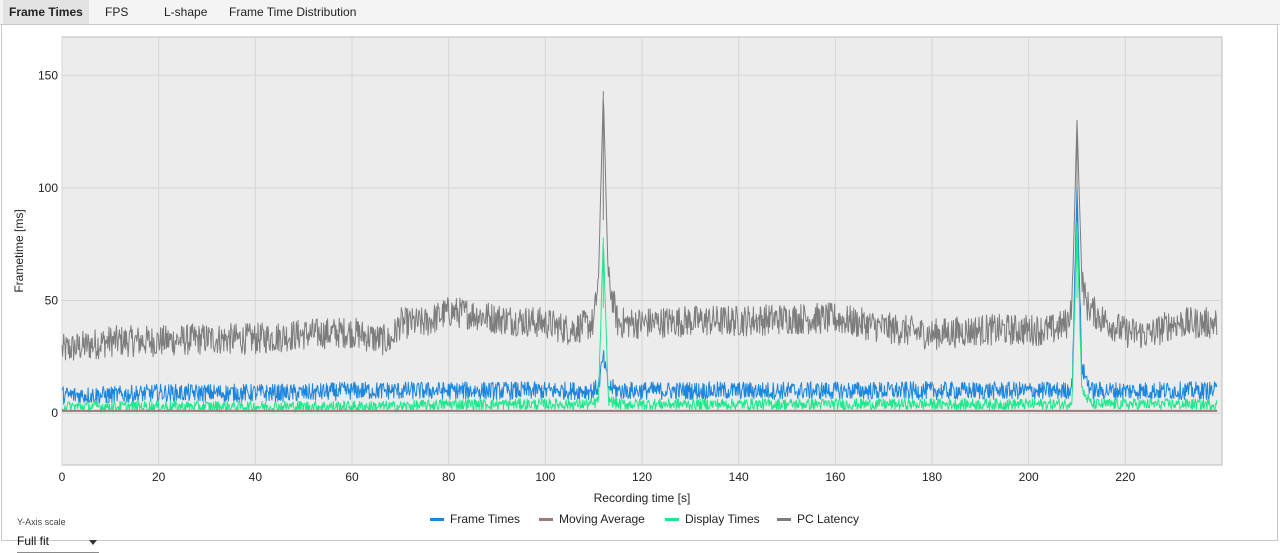  I want to click on chevron-down-icon, so click(93, 542).